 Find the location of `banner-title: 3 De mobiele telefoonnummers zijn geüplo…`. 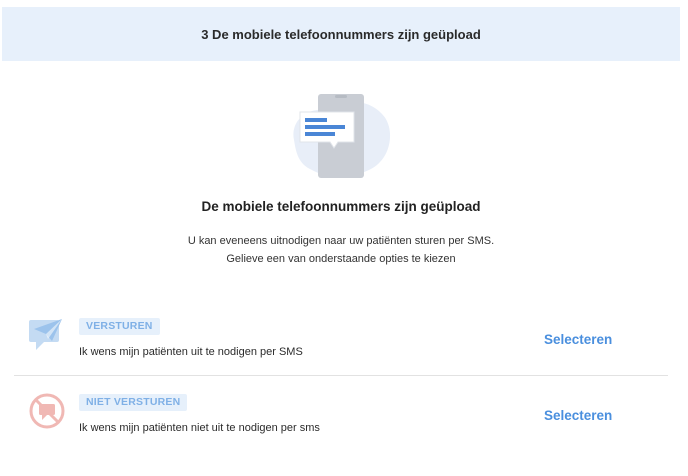

banner-title: 3 De mobiele telefoonnummers zijn geüplo… is located at coordinates (341, 34).